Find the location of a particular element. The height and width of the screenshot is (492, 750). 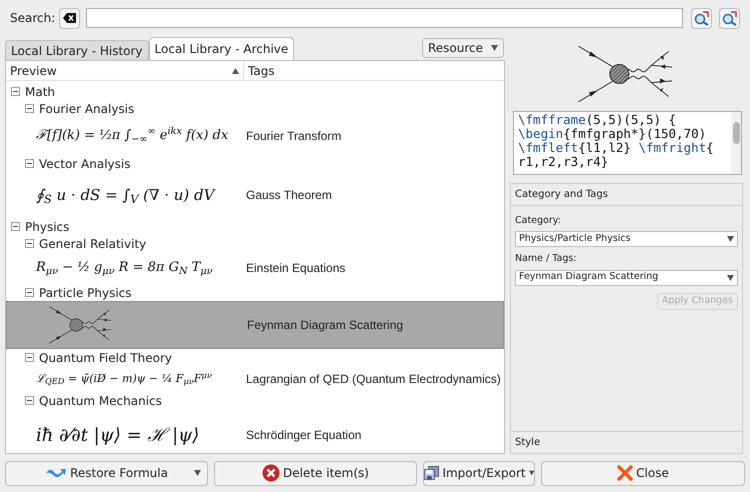

clear-search-button is located at coordinates (69, 18).